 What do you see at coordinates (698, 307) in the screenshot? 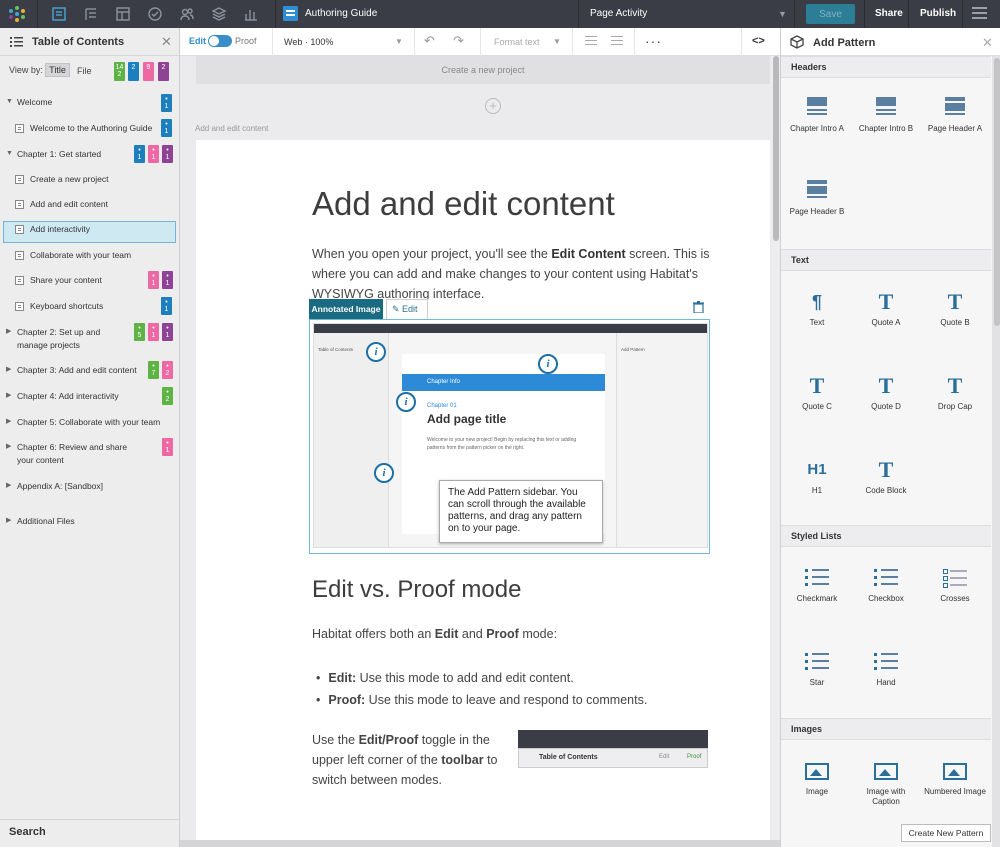
I see `trash-icon` at bounding box center [698, 307].